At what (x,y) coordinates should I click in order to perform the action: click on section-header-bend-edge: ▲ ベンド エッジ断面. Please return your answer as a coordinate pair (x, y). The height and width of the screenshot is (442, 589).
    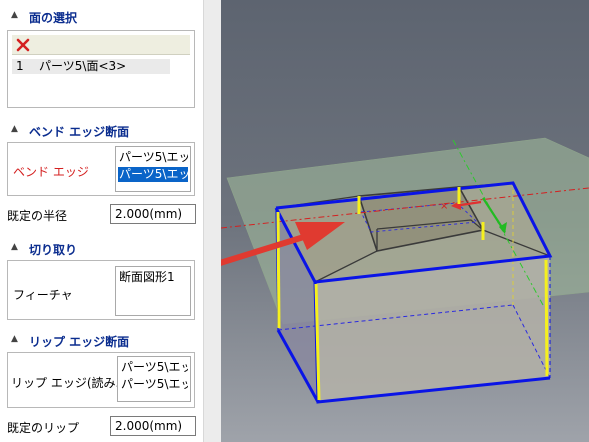
    Looking at the image, I should click on (101, 132).